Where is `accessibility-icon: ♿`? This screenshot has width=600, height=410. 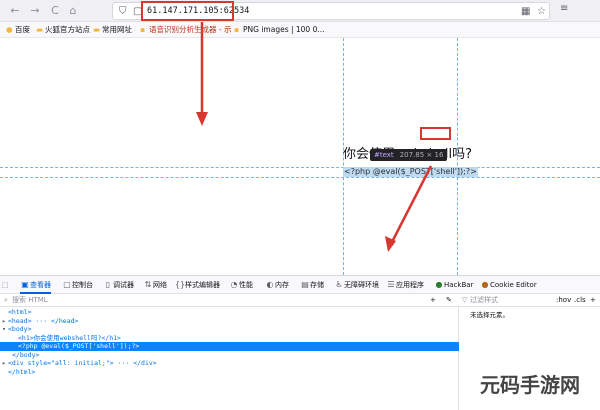 accessibility-icon: ♿ is located at coordinates (339, 284).